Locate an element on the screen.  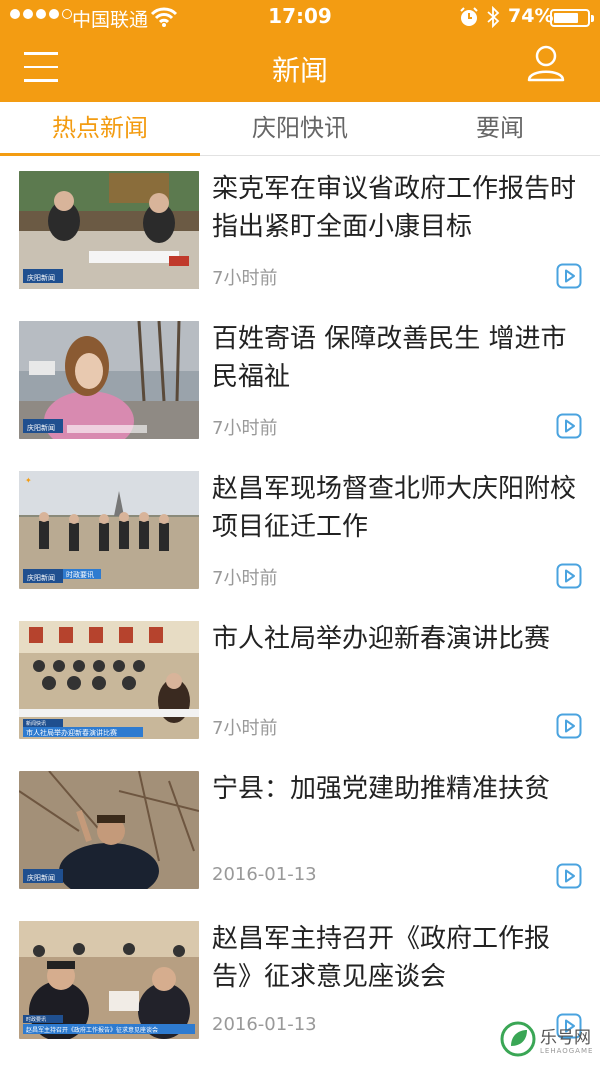
battery-icon is located at coordinates (572, 18).